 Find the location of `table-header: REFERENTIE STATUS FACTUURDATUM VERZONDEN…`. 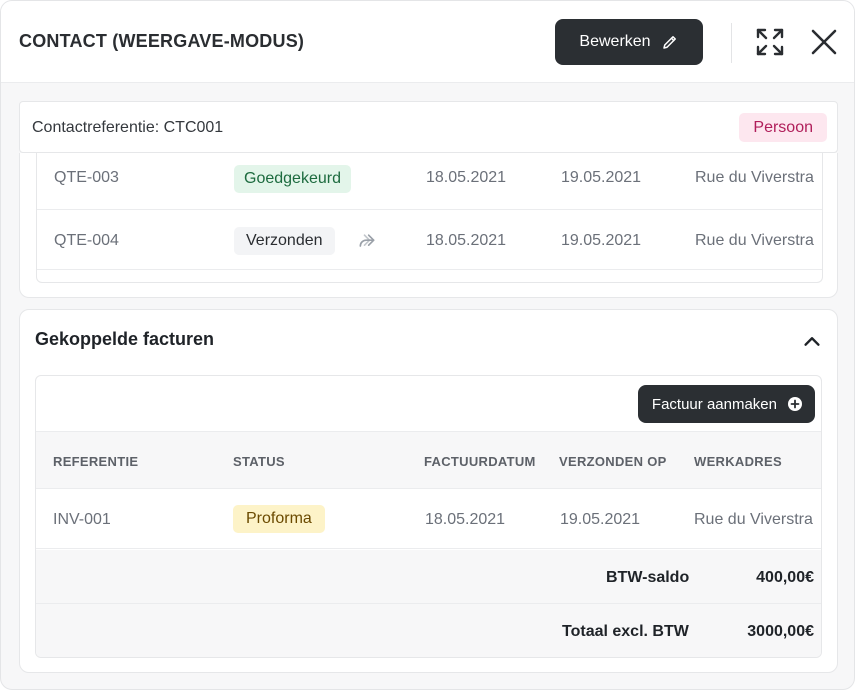

table-header: REFERENTIE STATUS FACTUURDATUM VERZONDEN… is located at coordinates (428, 460).